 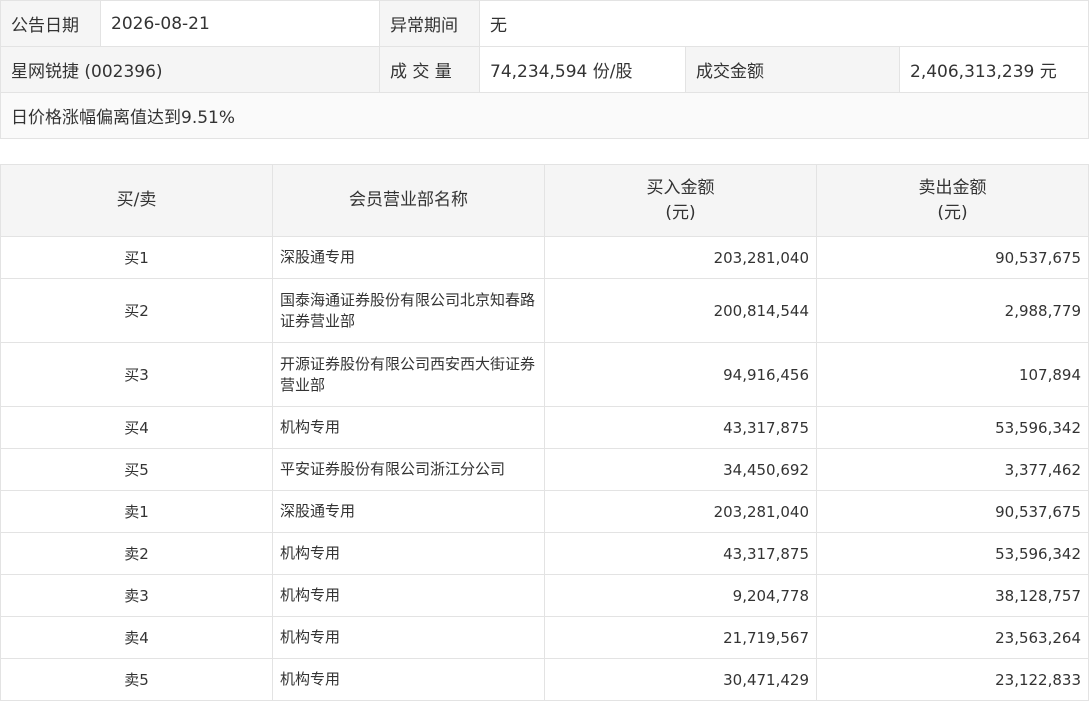 What do you see at coordinates (136, 637) in the screenshot?
I see `row-side: 卖4` at bounding box center [136, 637].